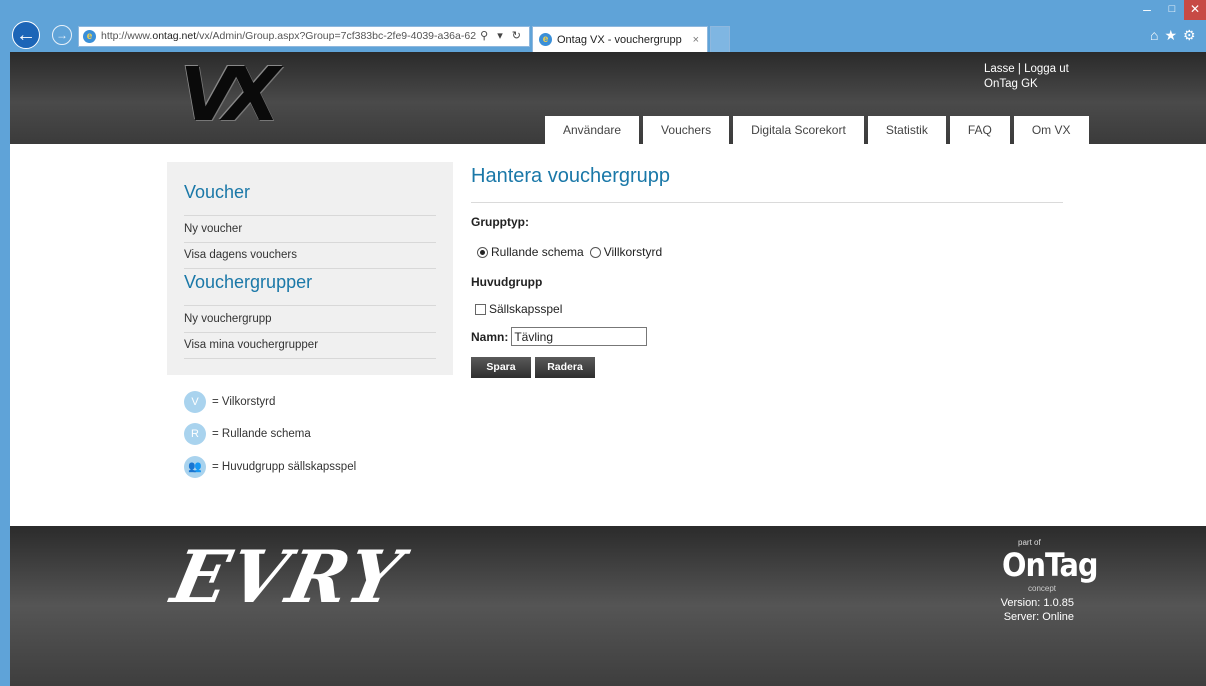  I want to click on menu-item-digitala-scorekort: Digitala Scorekort, so click(798, 130).